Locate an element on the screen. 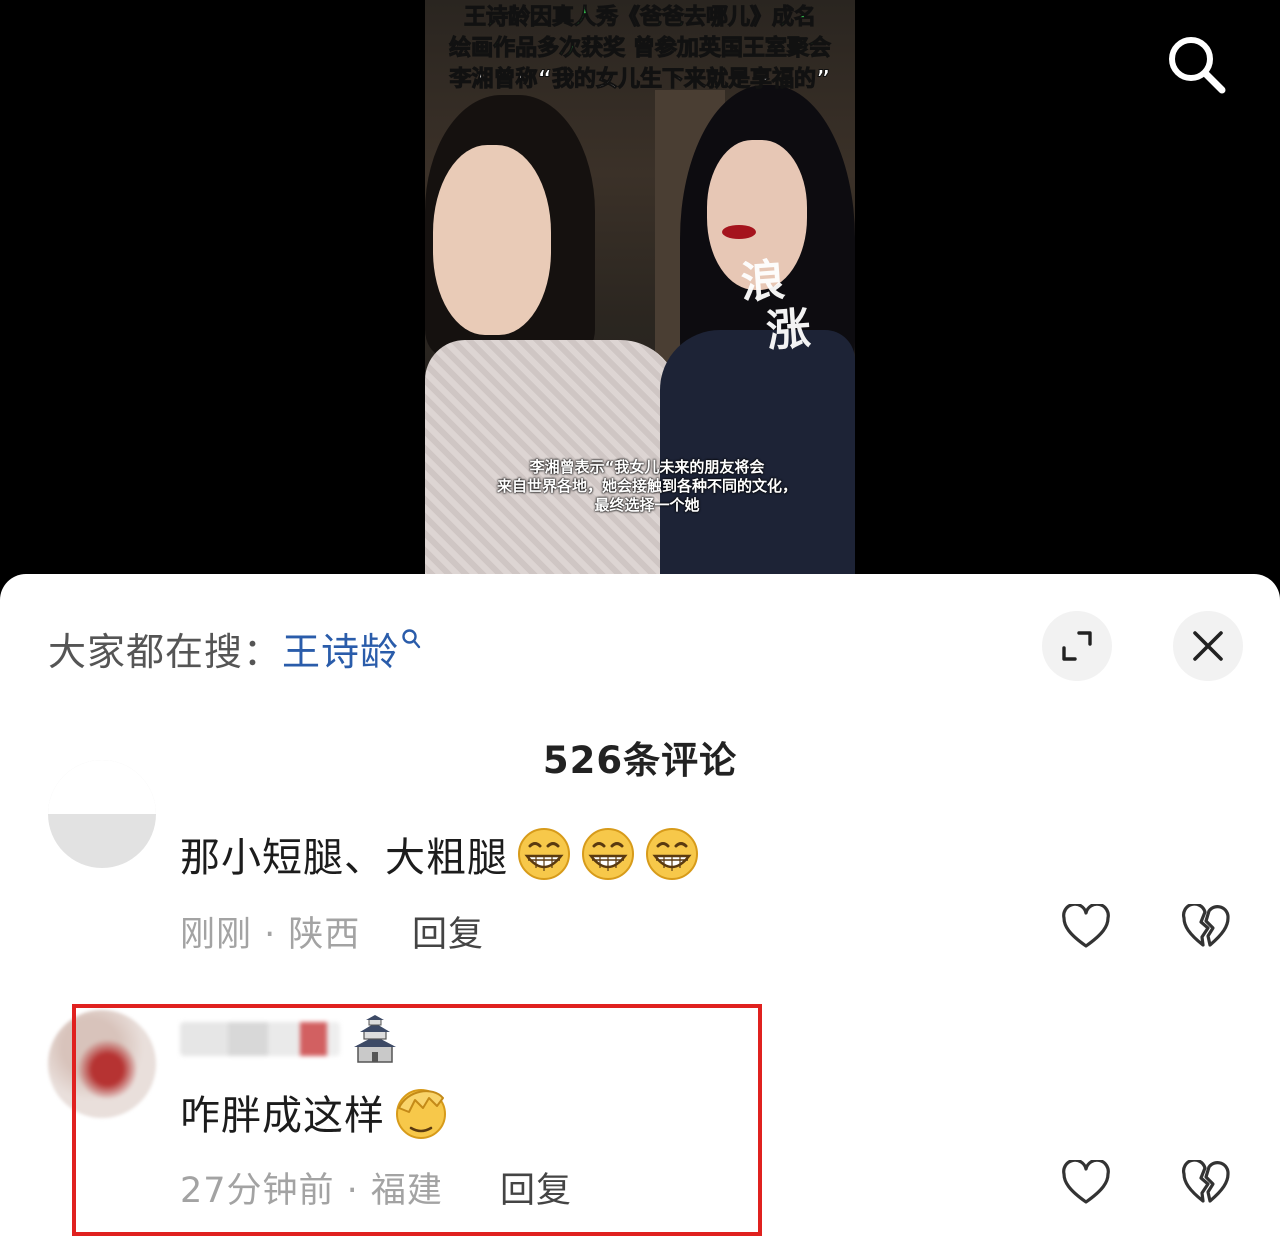  watermark-char-1: 浪 is located at coordinates (763, 281).